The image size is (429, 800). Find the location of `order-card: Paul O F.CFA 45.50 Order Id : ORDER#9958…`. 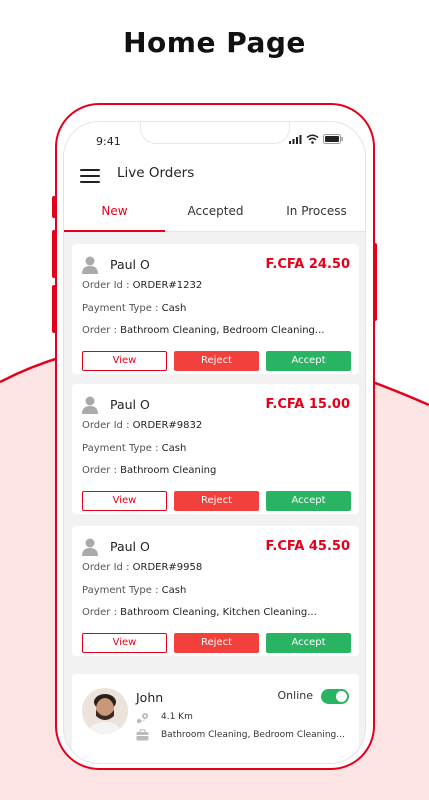

order-card: Paul O F.CFA 45.50 Order Id : ORDER#9958… is located at coordinates (215, 591).